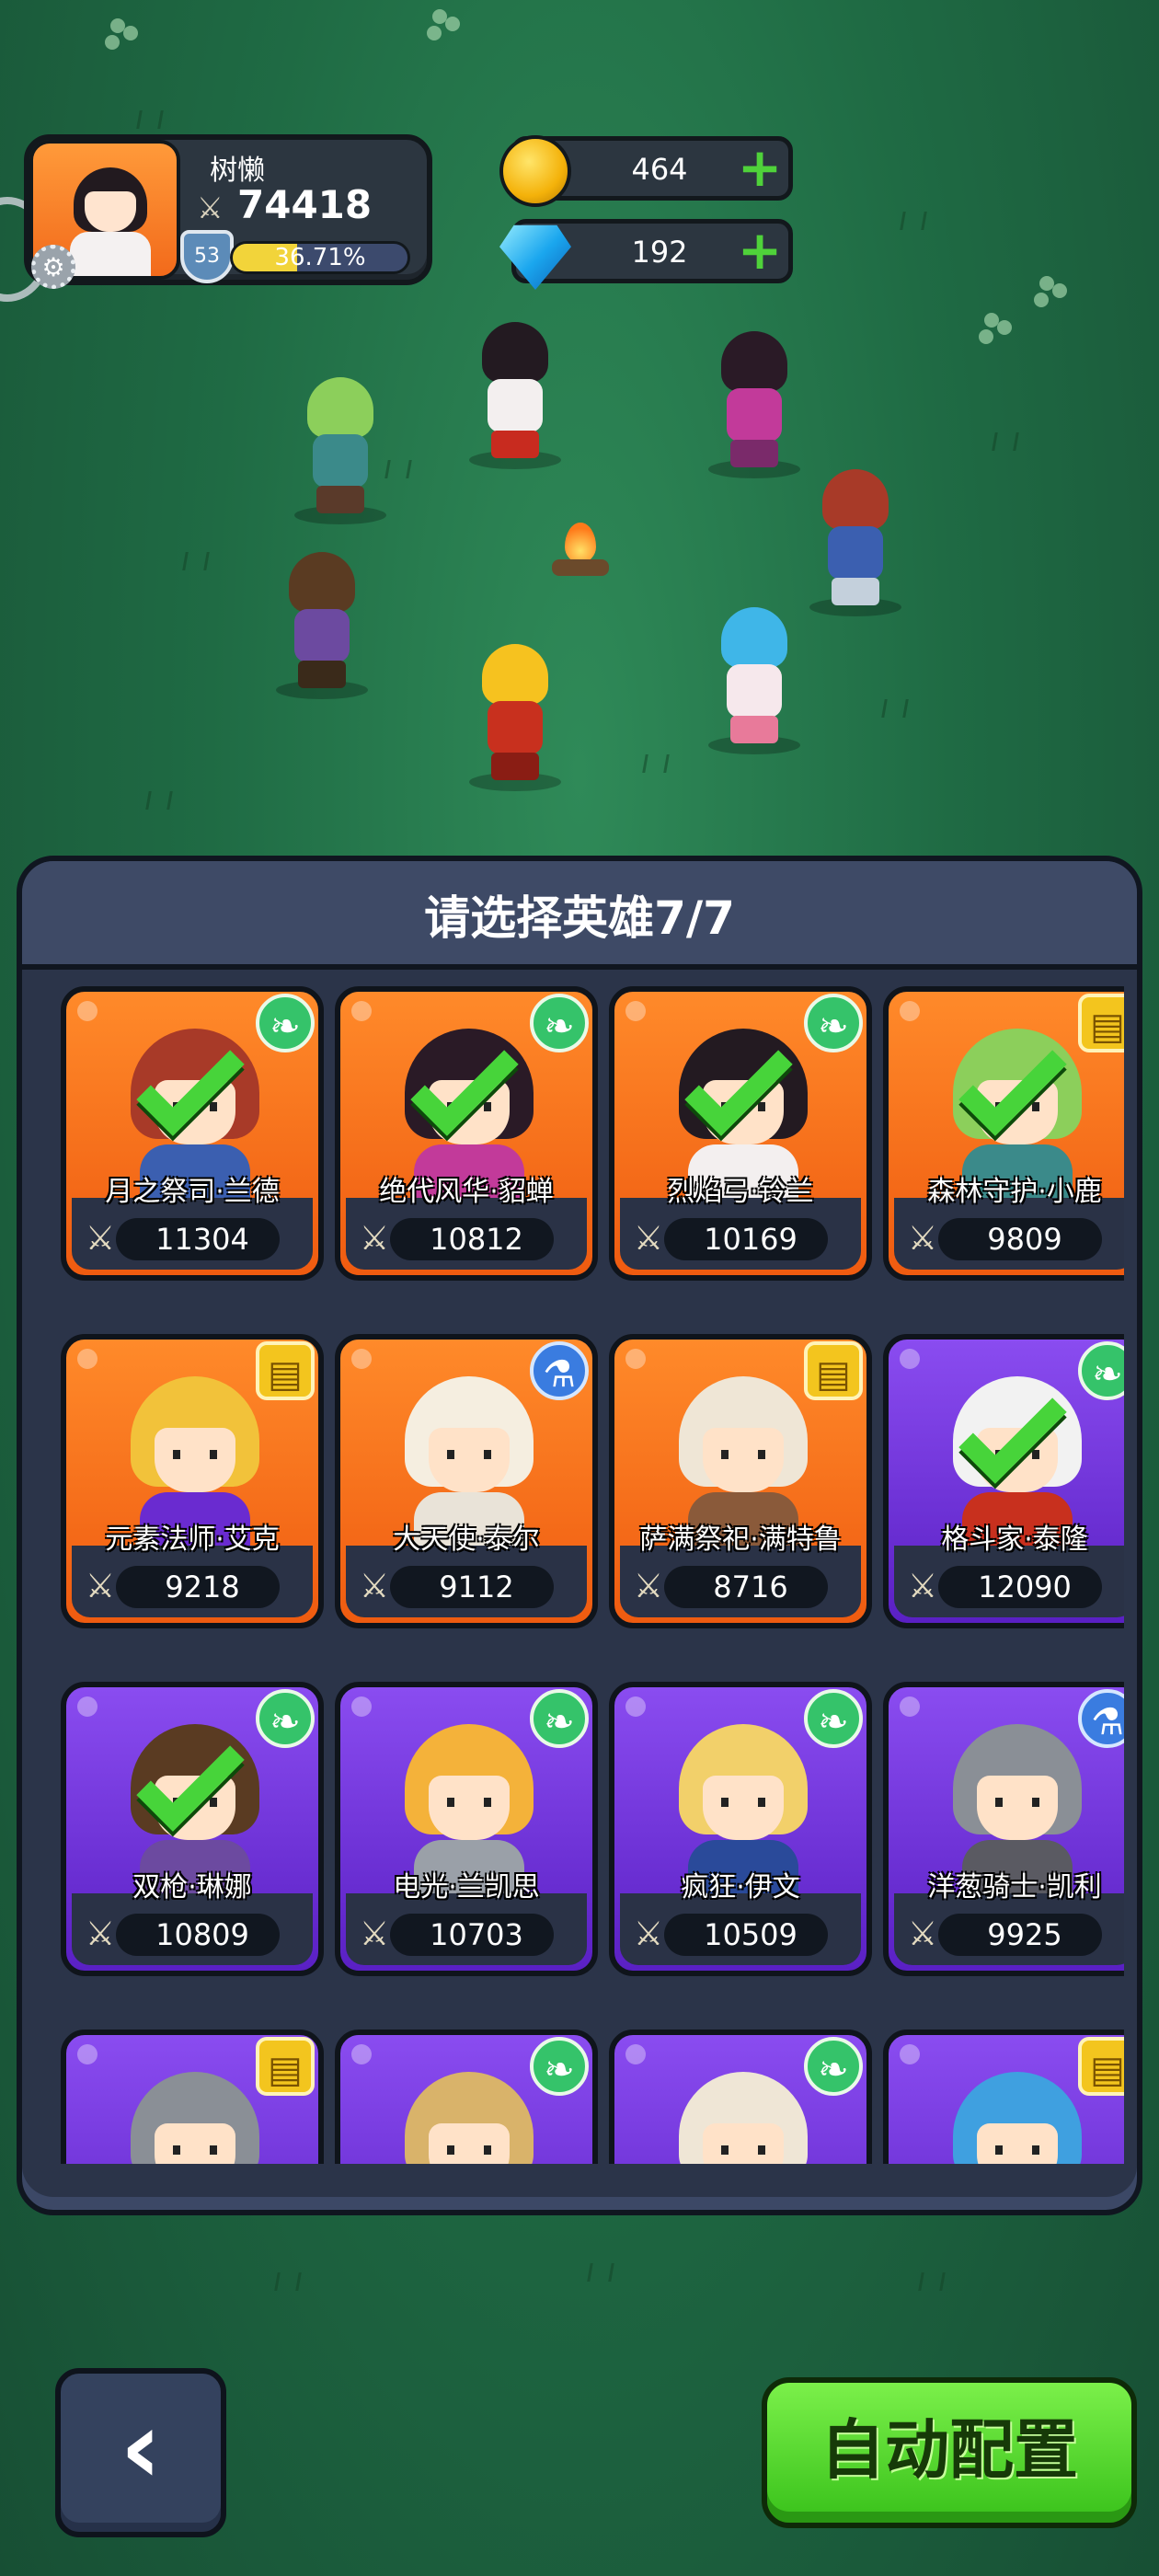  What do you see at coordinates (198, 1587) in the screenshot?
I see `hero-power: 9218` at bounding box center [198, 1587].